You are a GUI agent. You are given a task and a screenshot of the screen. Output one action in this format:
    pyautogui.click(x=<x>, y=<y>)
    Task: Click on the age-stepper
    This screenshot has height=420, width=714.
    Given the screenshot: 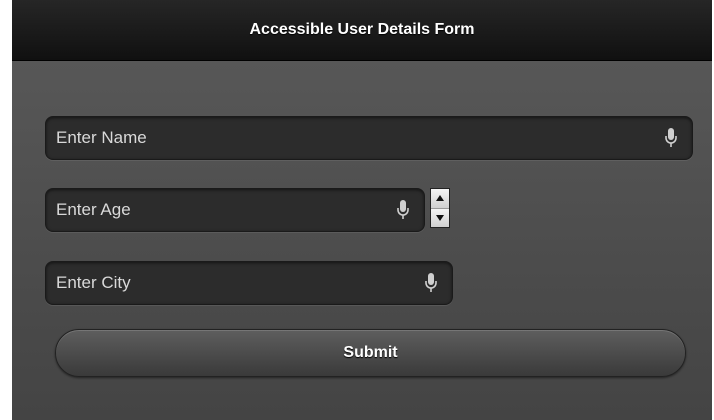 What is the action you would take?
    pyautogui.click(x=440, y=208)
    